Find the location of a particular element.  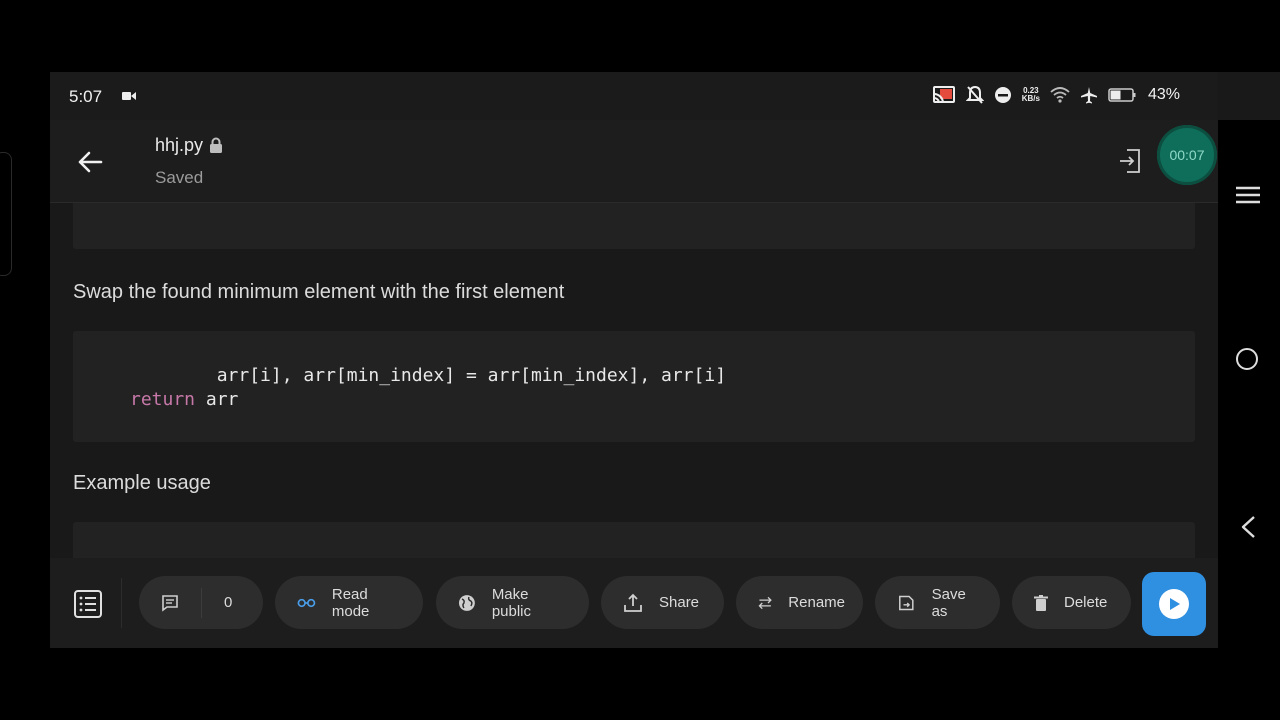

pill-separator is located at coordinates (201, 602).